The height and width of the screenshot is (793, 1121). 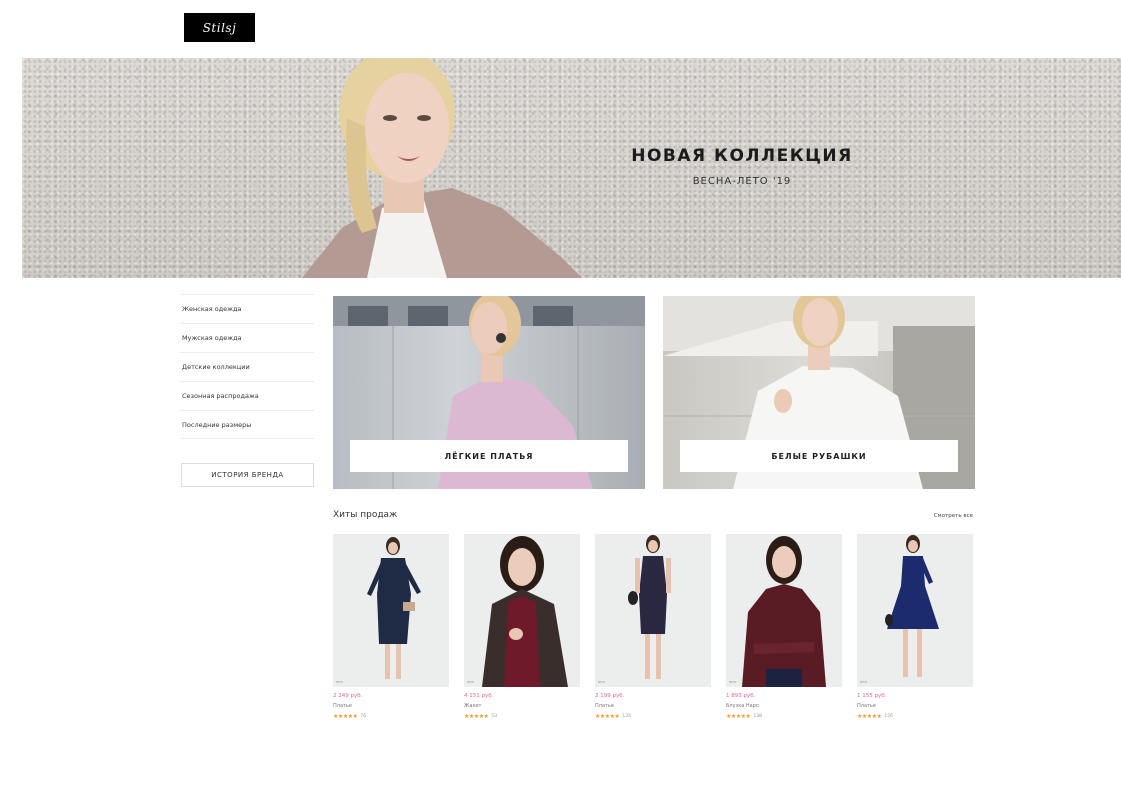 What do you see at coordinates (489, 456) in the screenshot?
I see `tile-label: ЛЁГКИЕ ПЛАТЬЯ` at bounding box center [489, 456].